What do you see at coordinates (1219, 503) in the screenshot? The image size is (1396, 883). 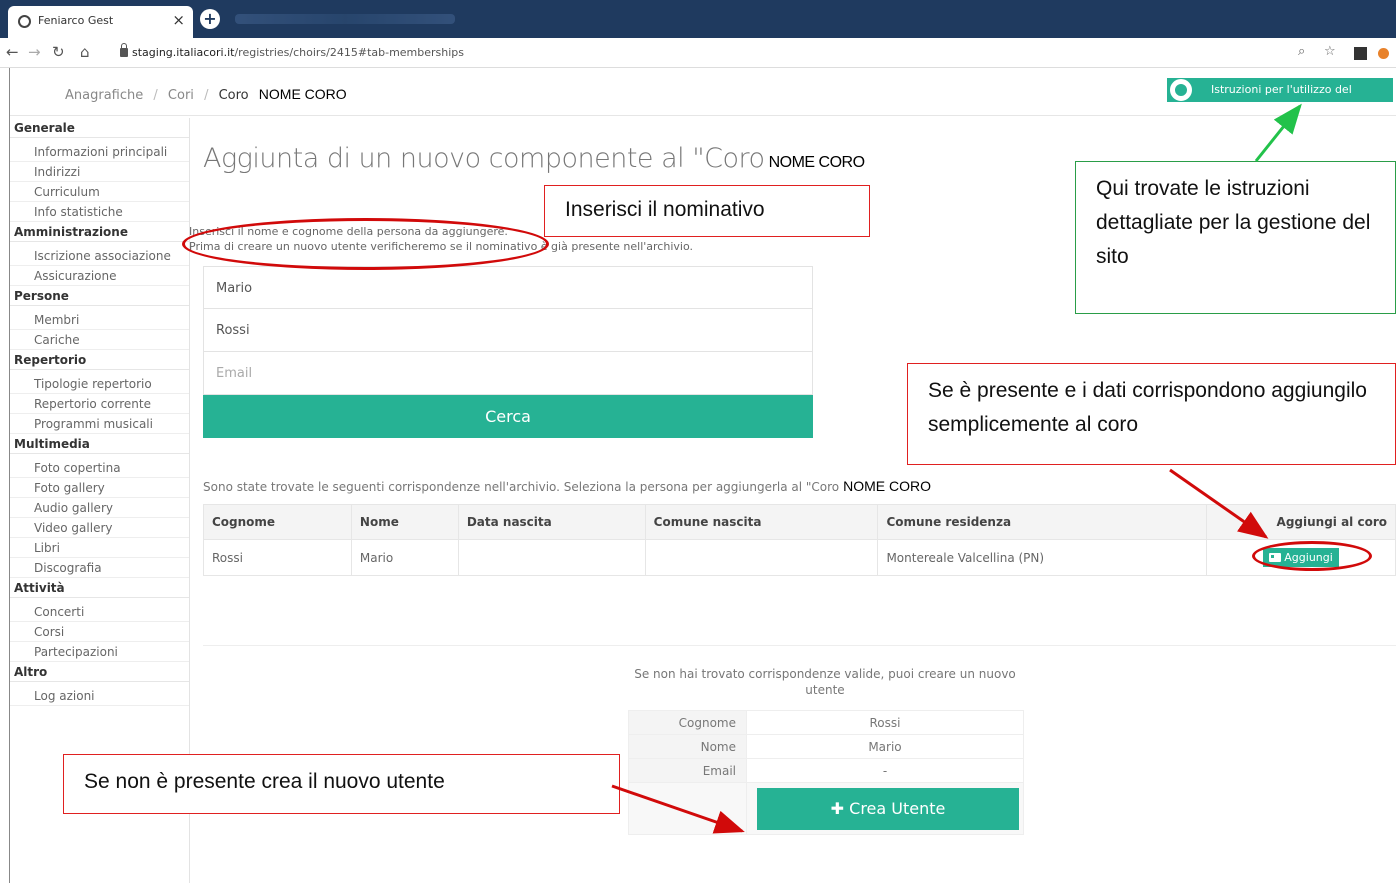 I see `arrow-to-aggiungi` at bounding box center [1219, 503].